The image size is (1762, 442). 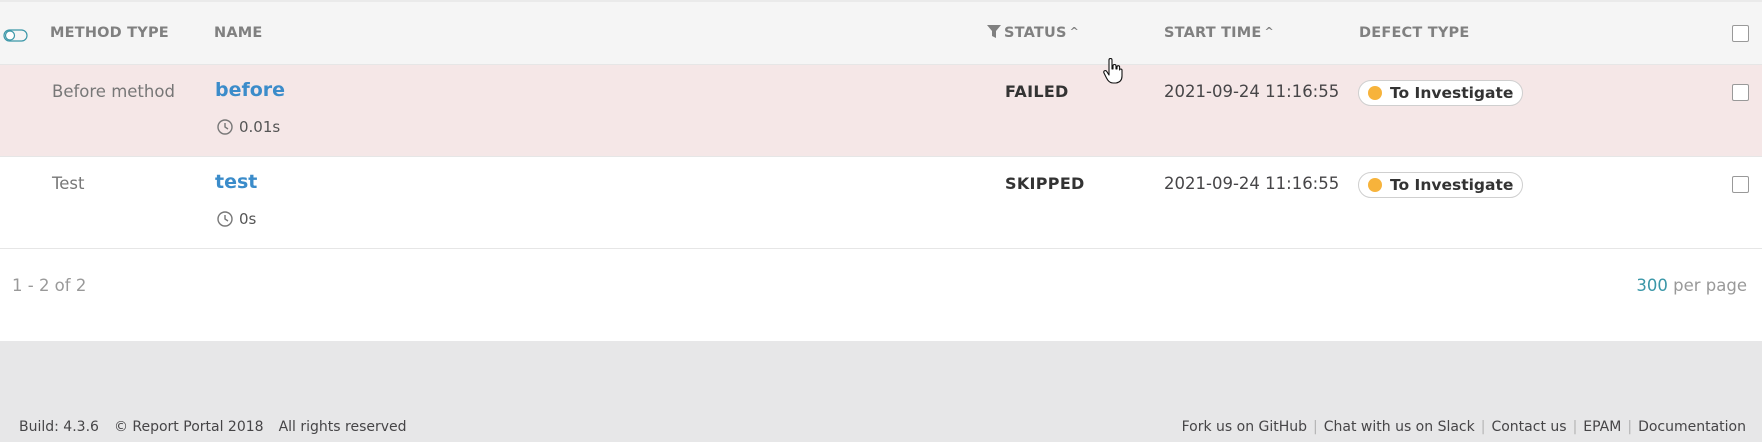 I want to click on footer-link-epam: EPAM, so click(x=1602, y=427).